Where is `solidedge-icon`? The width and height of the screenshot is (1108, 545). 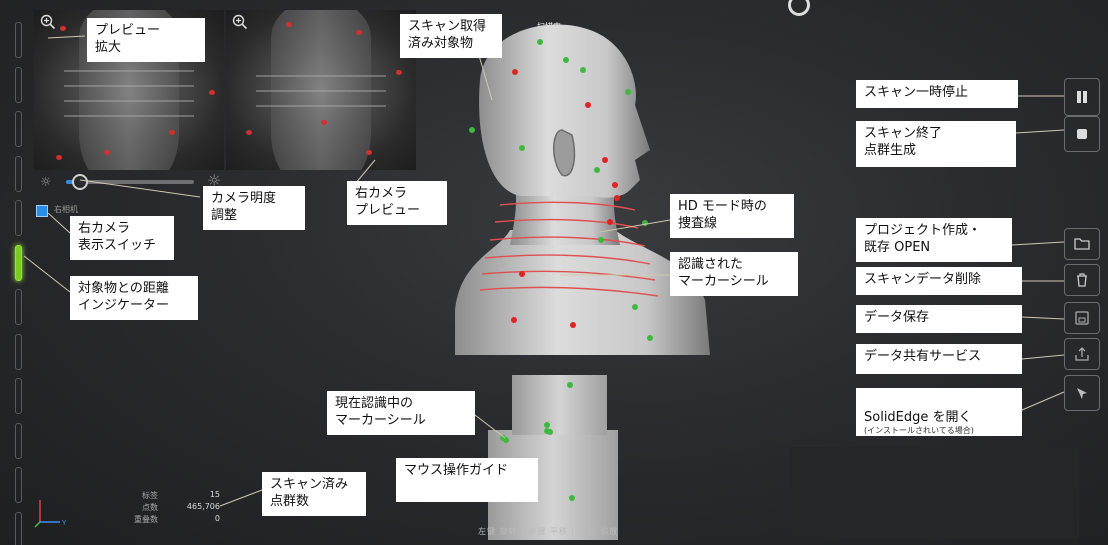 solidedge-icon is located at coordinates (1082, 393).